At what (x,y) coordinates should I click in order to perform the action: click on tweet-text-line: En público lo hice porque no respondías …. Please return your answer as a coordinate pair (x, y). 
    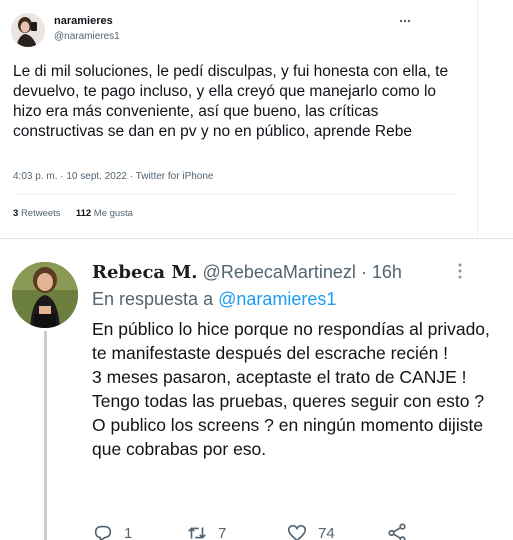
    Looking at the image, I should click on (291, 341).